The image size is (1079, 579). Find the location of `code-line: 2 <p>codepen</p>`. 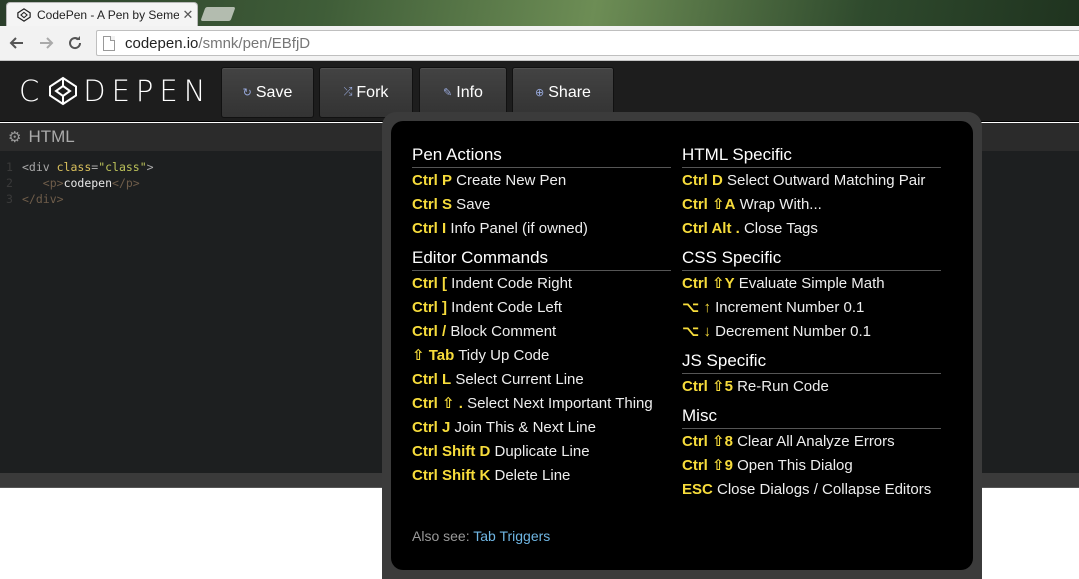

code-line: 2 <p>codepen</p> is located at coordinates (77, 183).